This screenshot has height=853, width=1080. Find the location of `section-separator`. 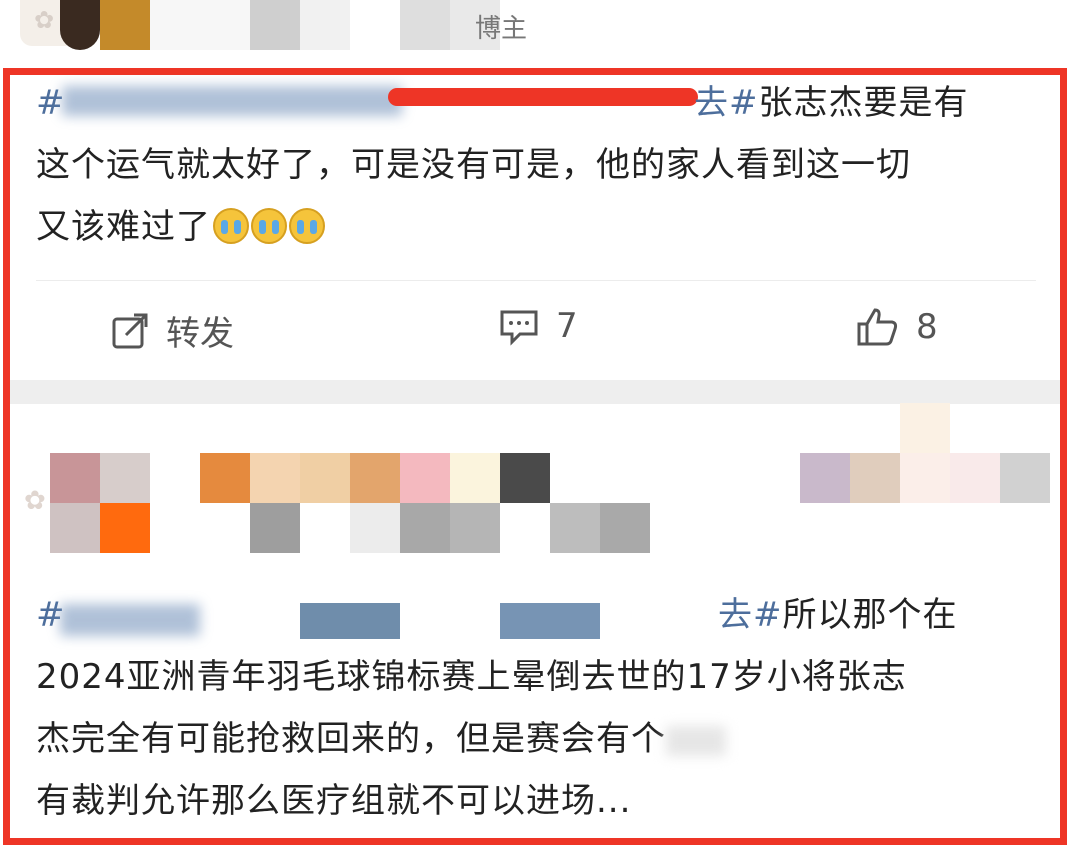

section-separator is located at coordinates (535, 392).